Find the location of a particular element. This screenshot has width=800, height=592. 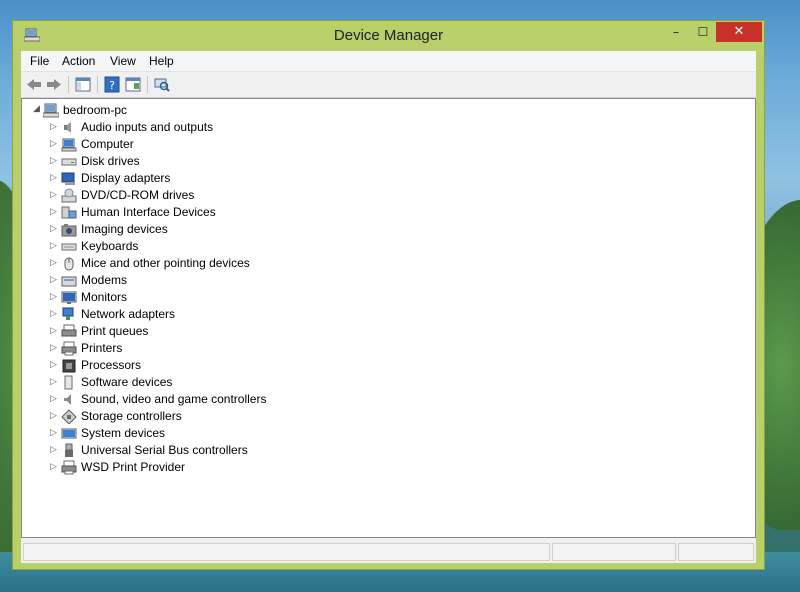

show-hide-console-tree-icon is located at coordinates (83, 84).